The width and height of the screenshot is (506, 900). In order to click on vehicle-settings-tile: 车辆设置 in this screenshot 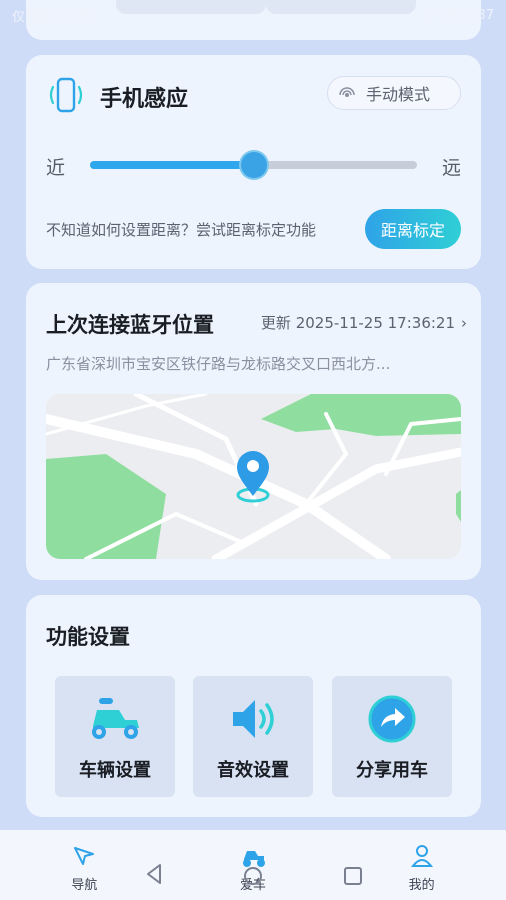, I will do `click(115, 736)`.